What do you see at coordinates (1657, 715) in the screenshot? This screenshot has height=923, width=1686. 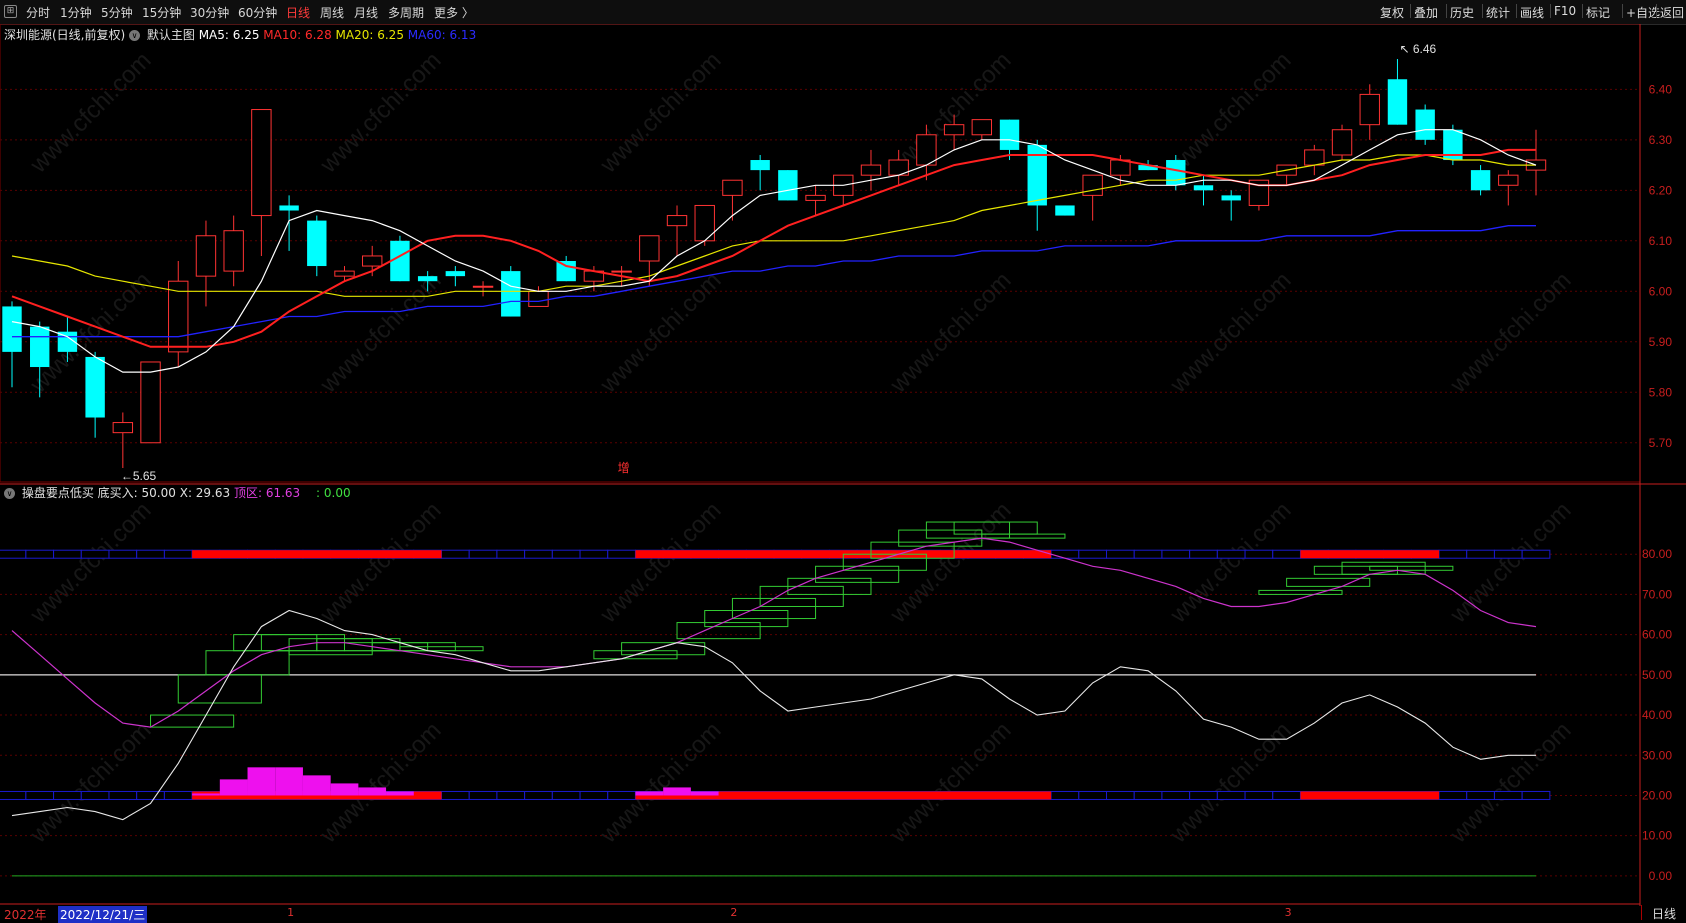 I see `indicator-tick-label: 40.00` at bounding box center [1657, 715].